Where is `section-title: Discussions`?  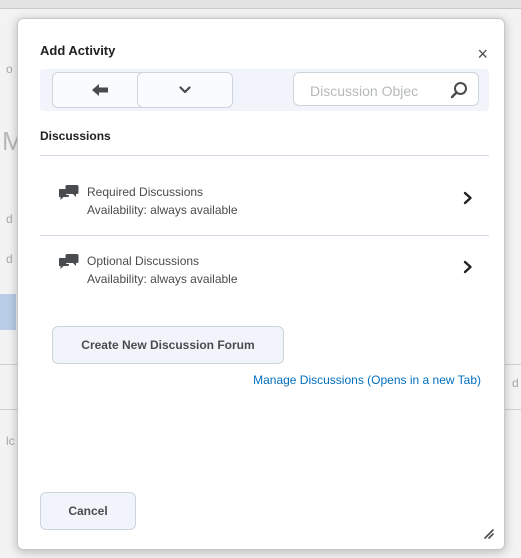
section-title: Discussions is located at coordinates (75, 136).